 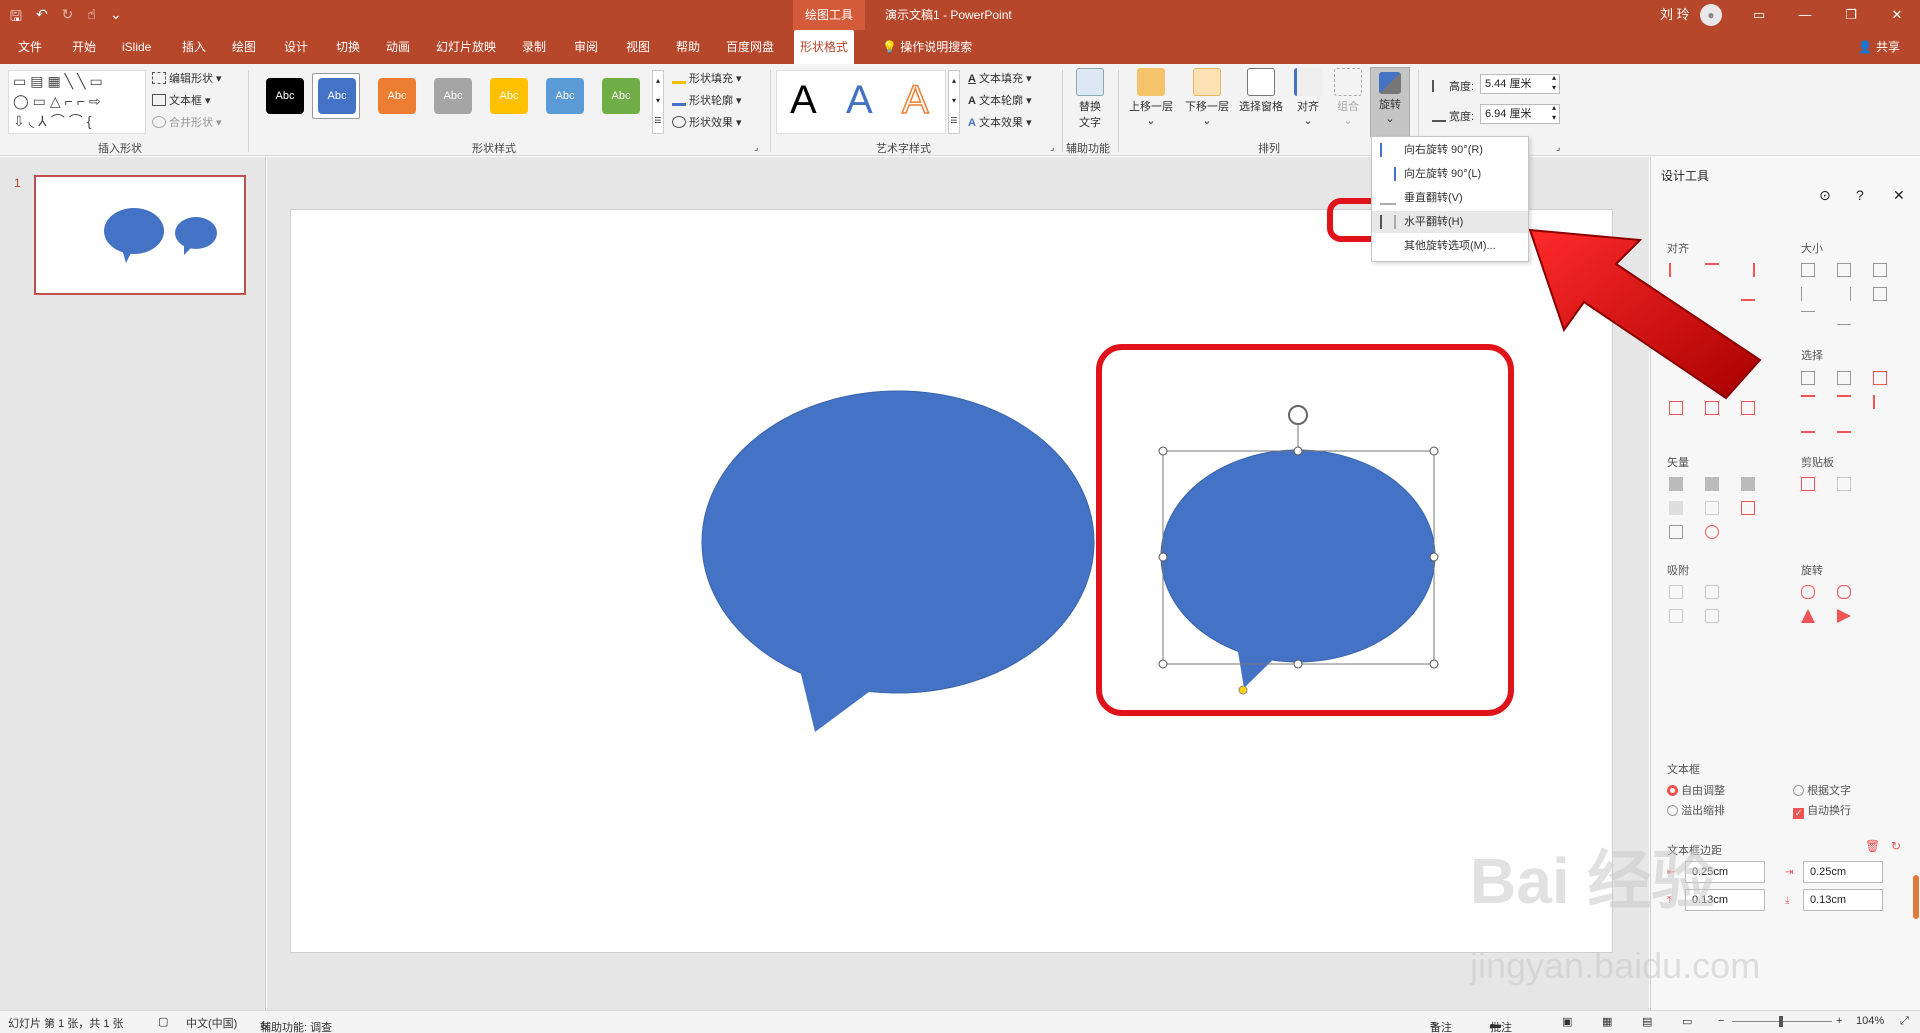 What do you see at coordinates (898, 542) in the screenshot?
I see `speech-bubble-large` at bounding box center [898, 542].